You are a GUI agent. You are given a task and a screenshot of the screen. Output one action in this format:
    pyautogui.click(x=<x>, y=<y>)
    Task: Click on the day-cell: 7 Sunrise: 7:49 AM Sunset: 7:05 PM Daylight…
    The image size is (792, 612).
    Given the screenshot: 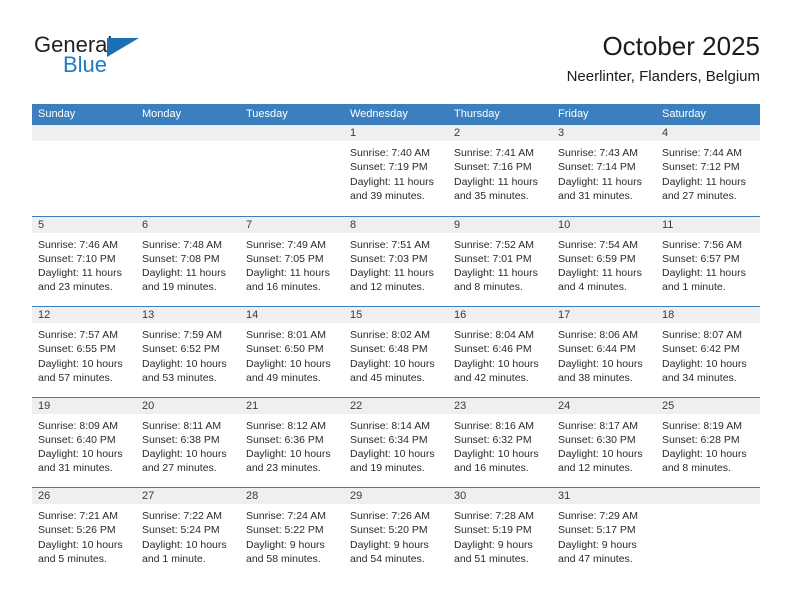 What is the action you would take?
    pyautogui.click(x=292, y=261)
    